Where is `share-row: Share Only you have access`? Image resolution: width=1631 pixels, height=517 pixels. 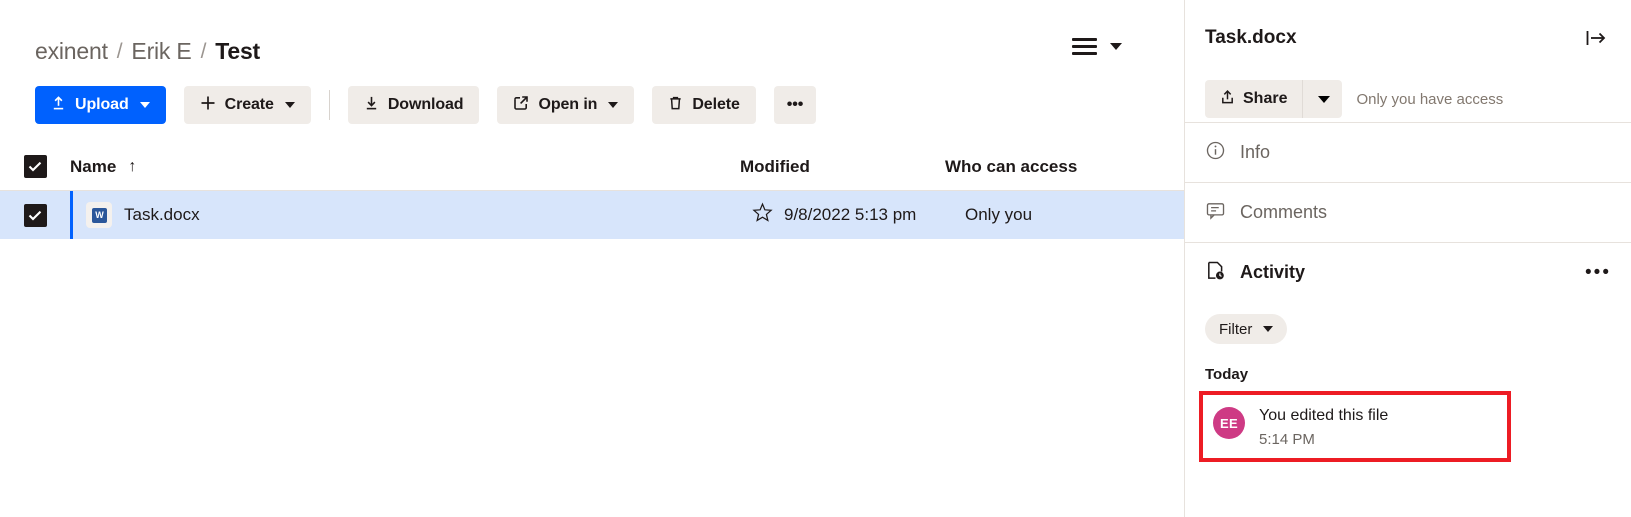
share-row: Share Only you have access is located at coordinates (1408, 99).